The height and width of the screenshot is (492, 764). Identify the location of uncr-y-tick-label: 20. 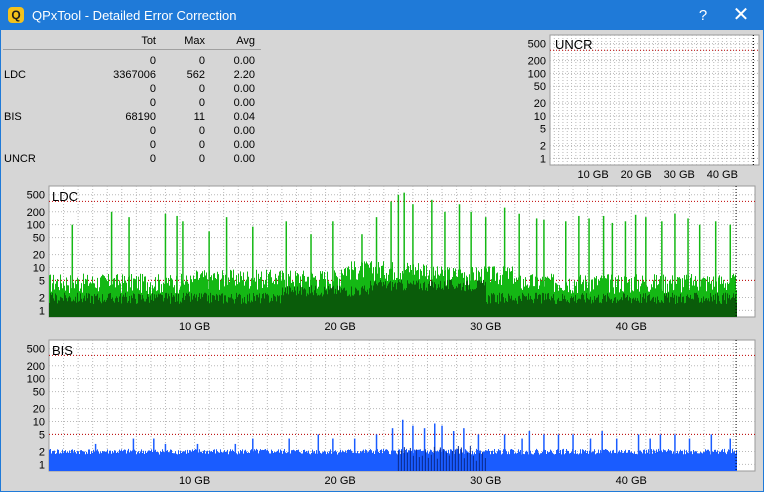
(540, 104).